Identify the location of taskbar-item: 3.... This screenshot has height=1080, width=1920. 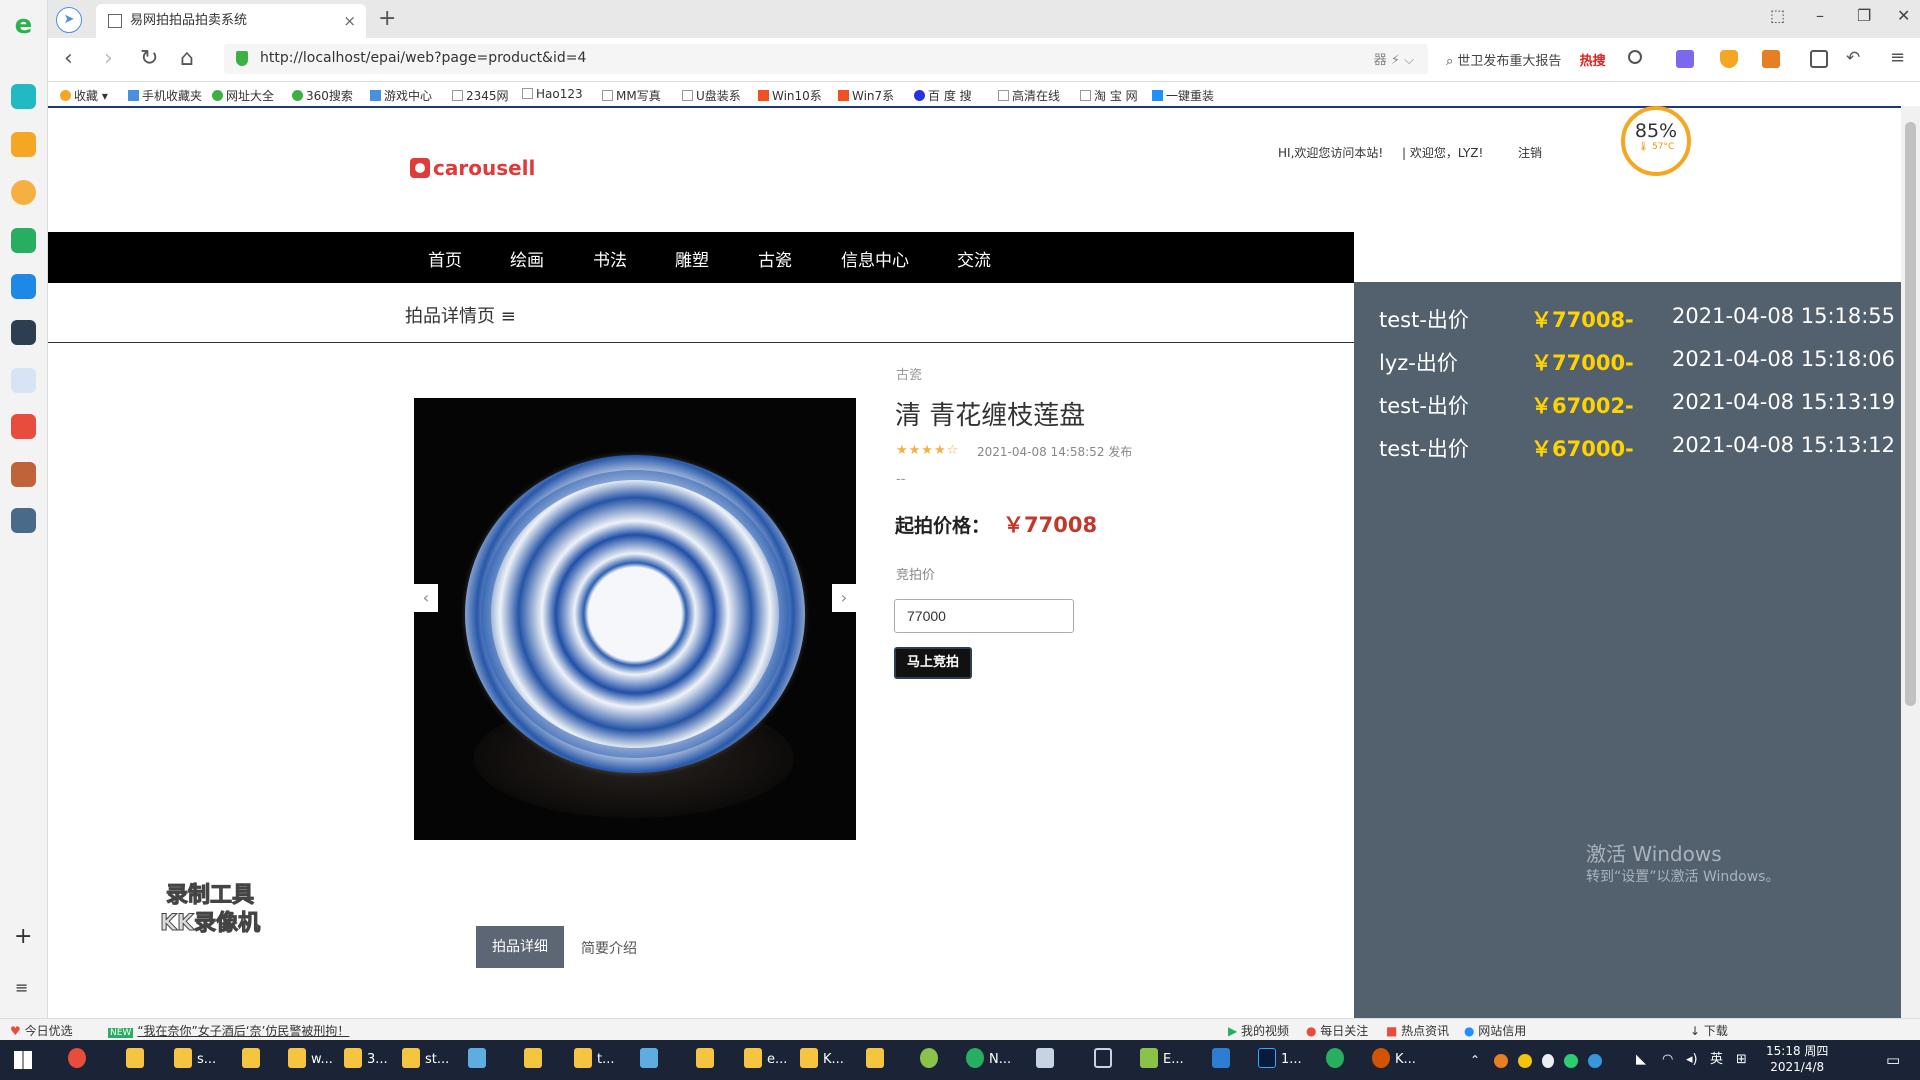
(366, 1060).